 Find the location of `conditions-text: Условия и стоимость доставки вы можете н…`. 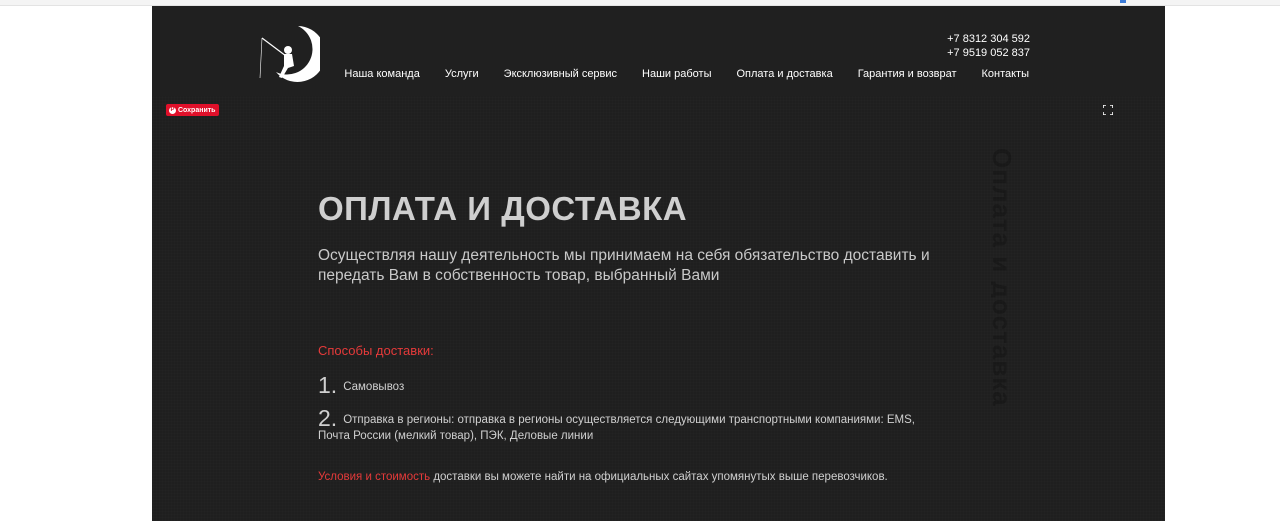

conditions-text: Условия и стоимость доставки вы можете н… is located at coordinates (603, 477).